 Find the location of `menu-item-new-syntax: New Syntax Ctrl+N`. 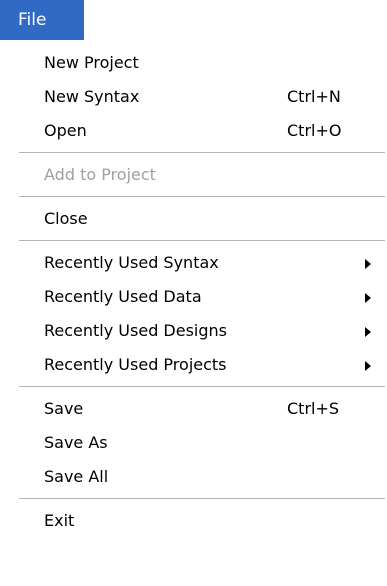

menu-item-new-syntax: New Syntax Ctrl+N is located at coordinates (194, 97).